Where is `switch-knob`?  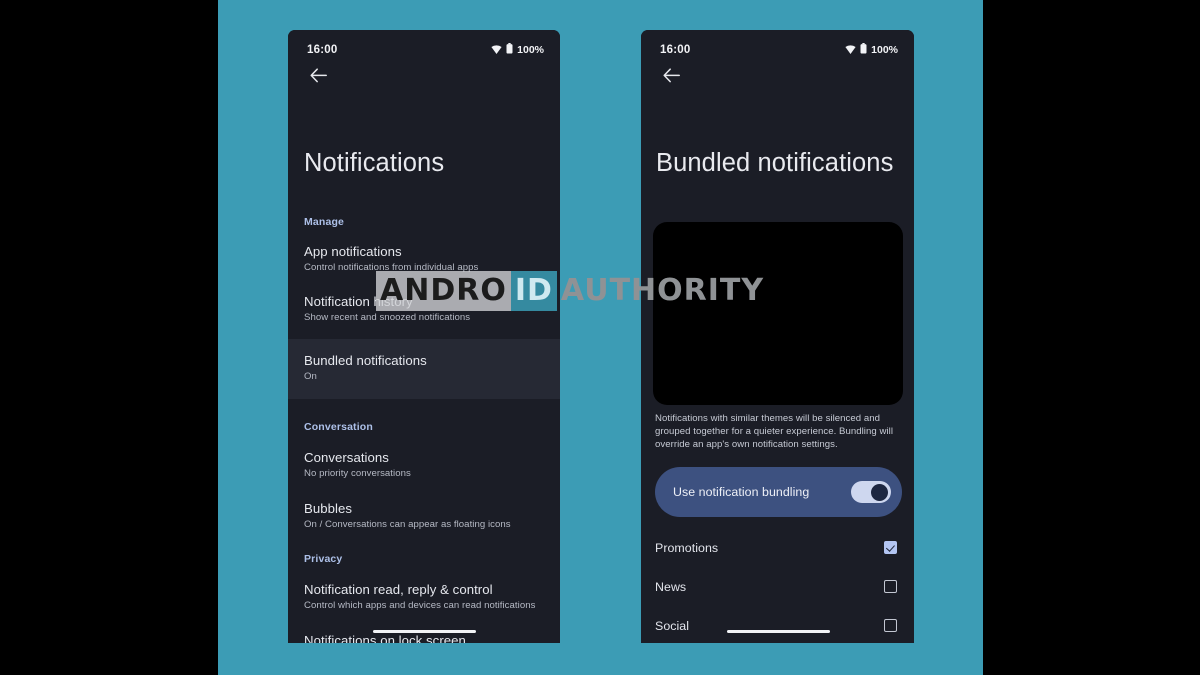 switch-knob is located at coordinates (879, 492).